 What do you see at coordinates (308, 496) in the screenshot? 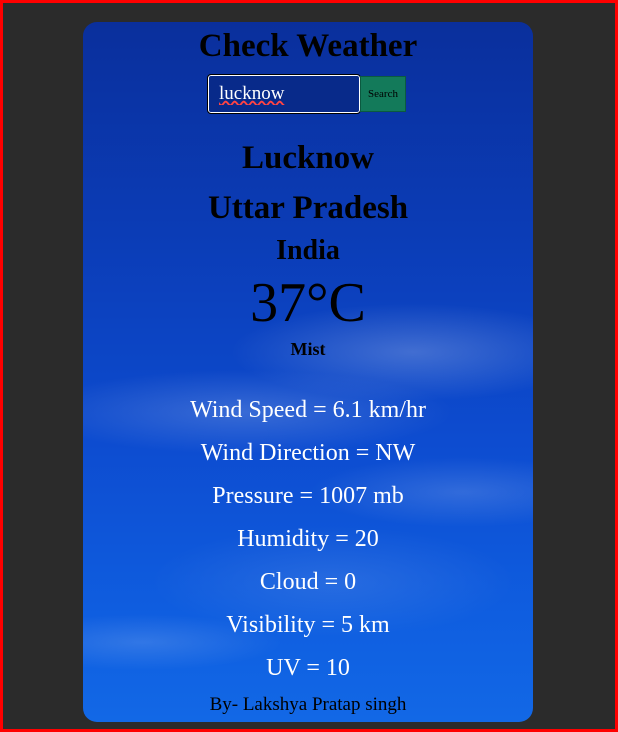
I see `stat-pressure: Pressure = 1007 mb` at bounding box center [308, 496].